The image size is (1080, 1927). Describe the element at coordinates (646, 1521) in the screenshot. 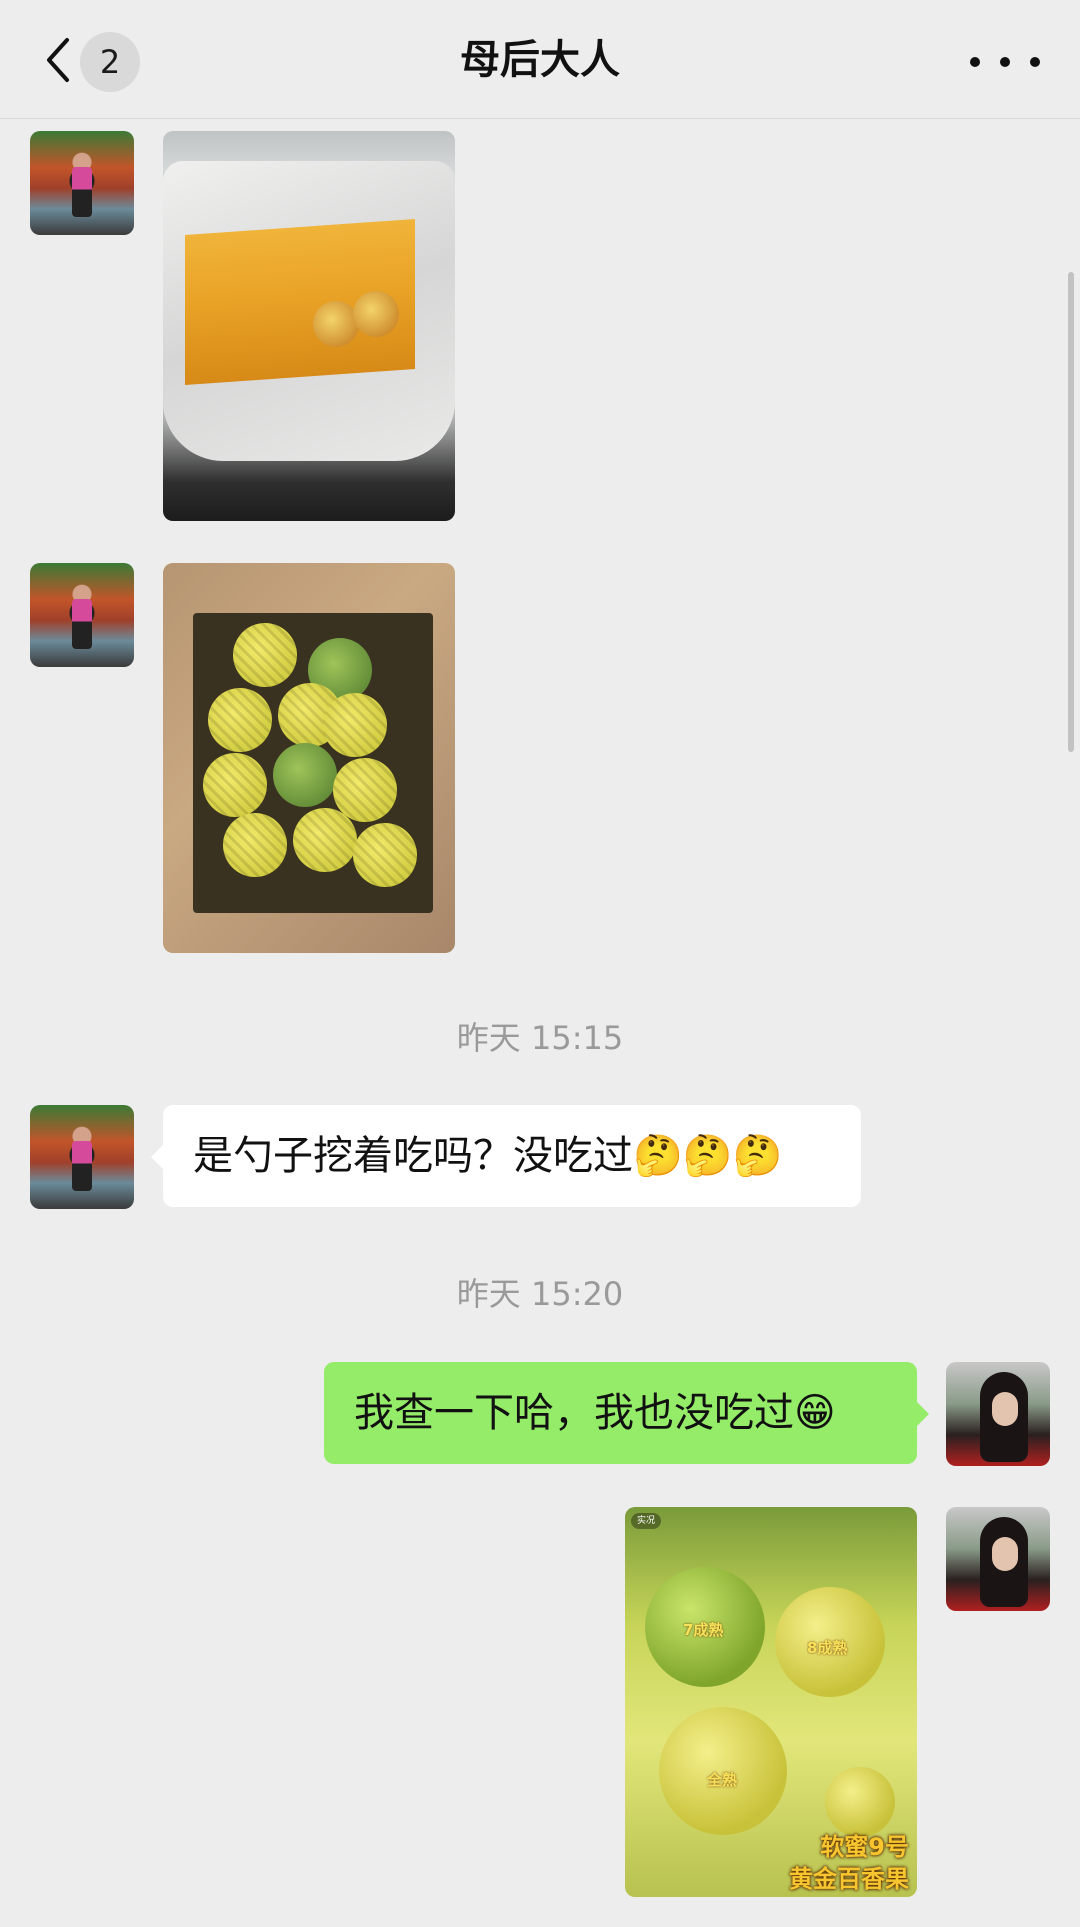

I see `live-photo-tag: 实况` at that location.